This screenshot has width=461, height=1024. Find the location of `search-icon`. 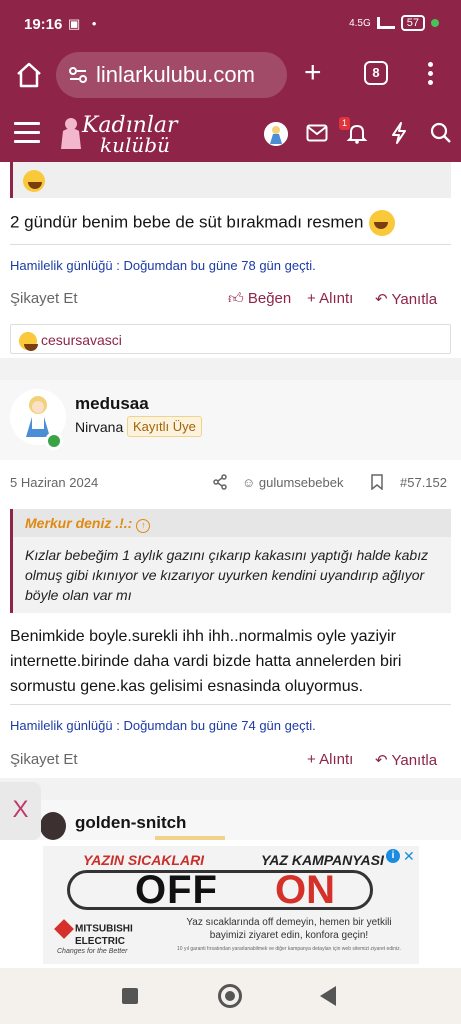

search-icon is located at coordinates (441, 133).